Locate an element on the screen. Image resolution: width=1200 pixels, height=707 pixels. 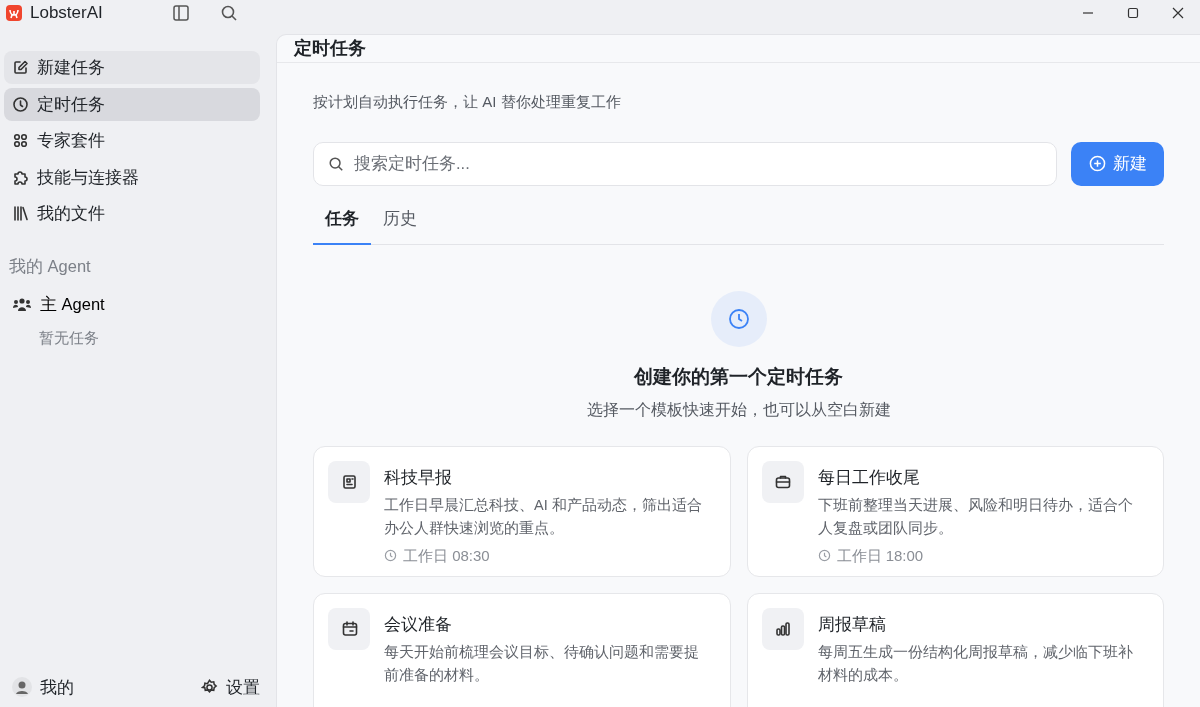
agent-item: 主 Agent is located at coordinates (58, 304).